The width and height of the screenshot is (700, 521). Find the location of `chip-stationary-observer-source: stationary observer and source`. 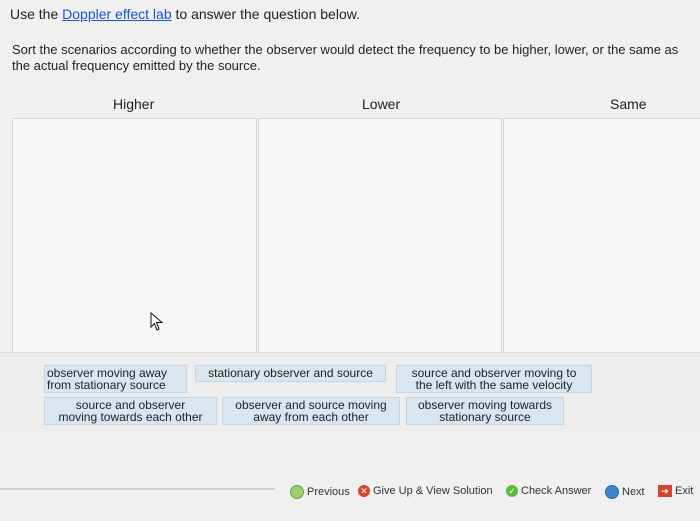

chip-stationary-observer-source: stationary observer and source is located at coordinates (290, 373).